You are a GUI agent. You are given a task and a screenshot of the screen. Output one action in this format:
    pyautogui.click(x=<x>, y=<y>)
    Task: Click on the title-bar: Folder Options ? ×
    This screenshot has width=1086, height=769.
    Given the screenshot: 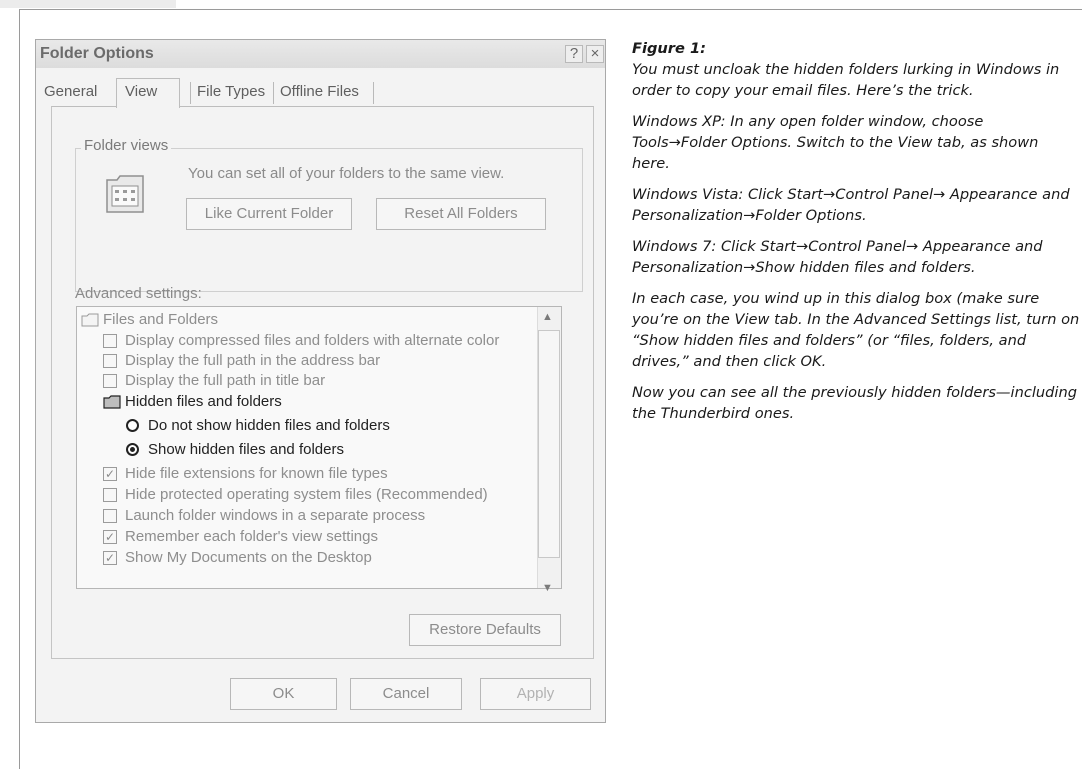 What is the action you would take?
    pyautogui.click(x=320, y=54)
    